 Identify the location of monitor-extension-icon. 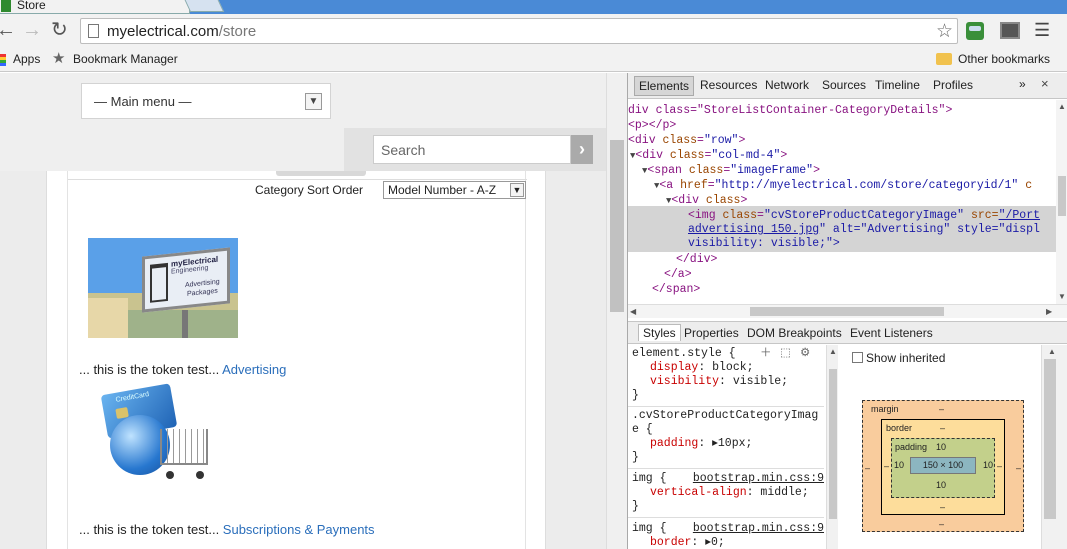
(1010, 30).